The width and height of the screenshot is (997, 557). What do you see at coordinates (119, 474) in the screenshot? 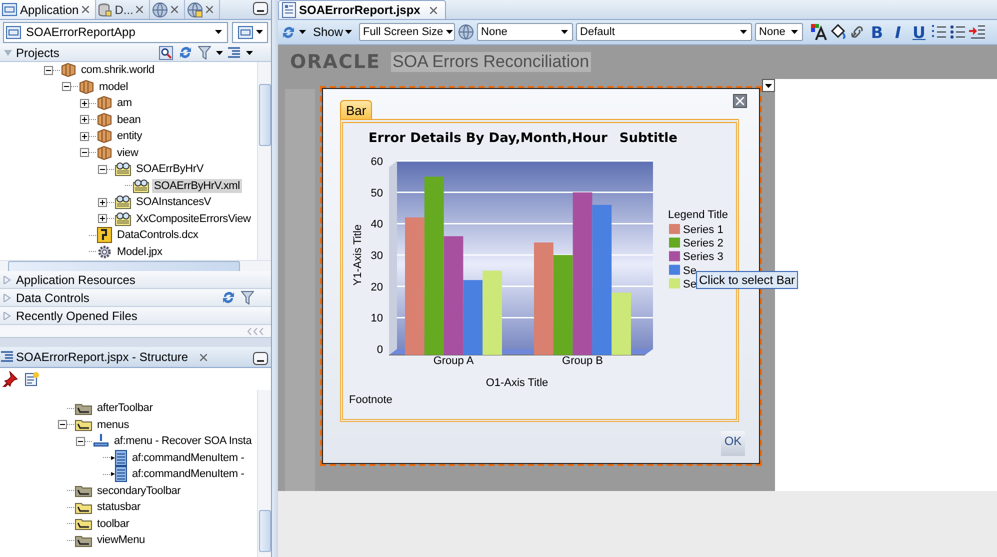
I see `menu-item-icon` at bounding box center [119, 474].